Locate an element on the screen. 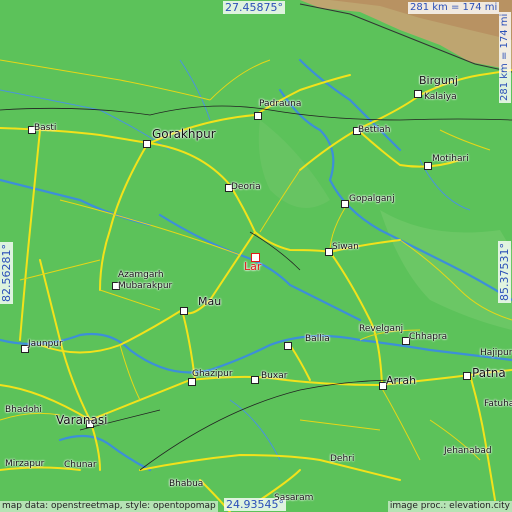 This screenshot has height=512, width=512. longitude-west-label: 82.56281° is located at coordinates (6, 273).